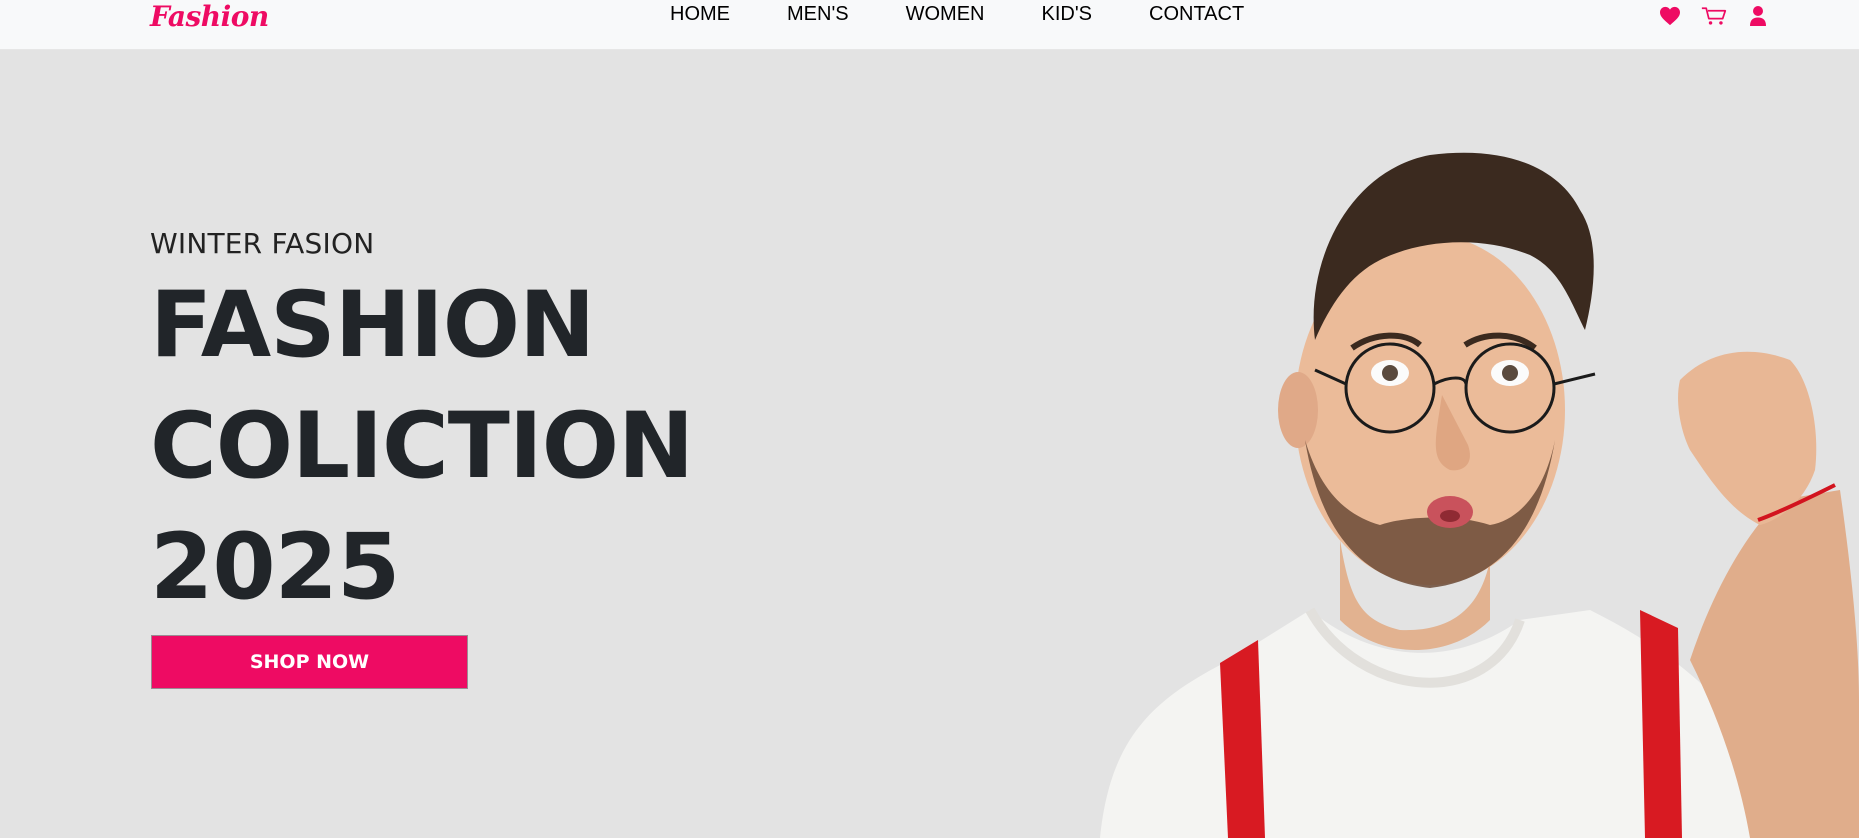  I want to click on nav-link-mens: MEN'S, so click(818, 14).